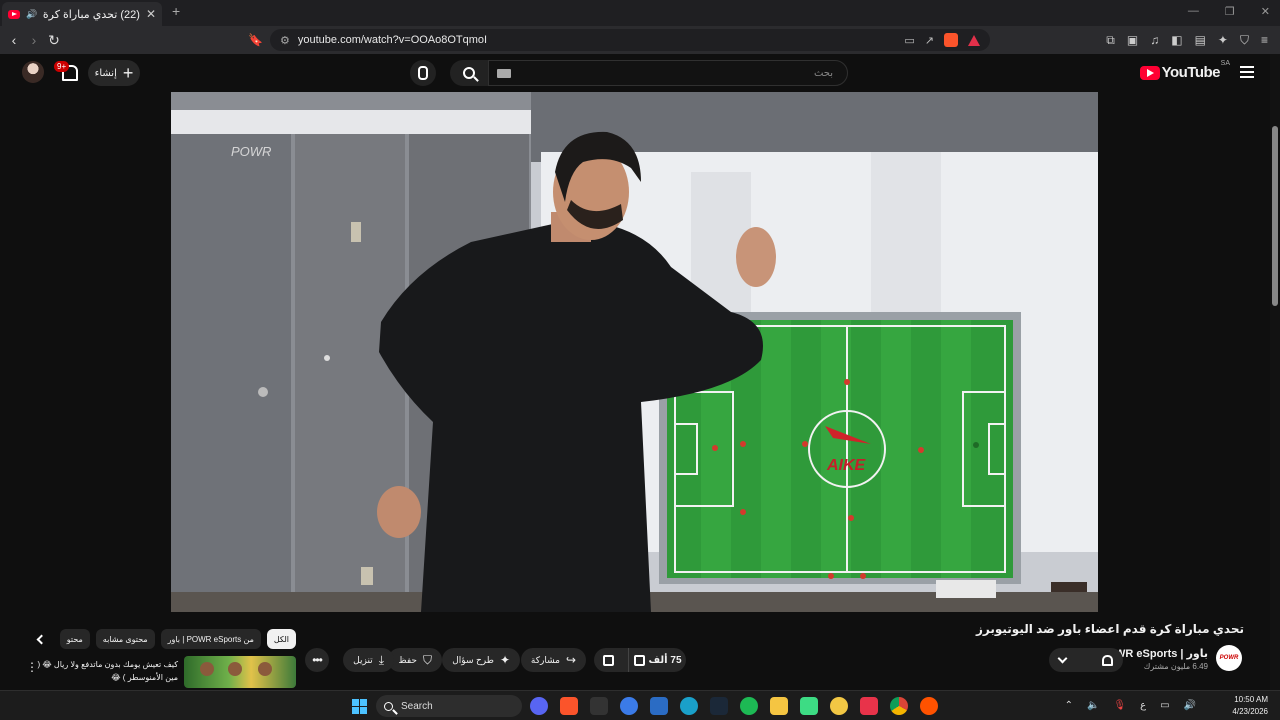  Describe the element at coordinates (1110, 40) in the screenshot. I see `extensions-icon: ⧉` at that location.